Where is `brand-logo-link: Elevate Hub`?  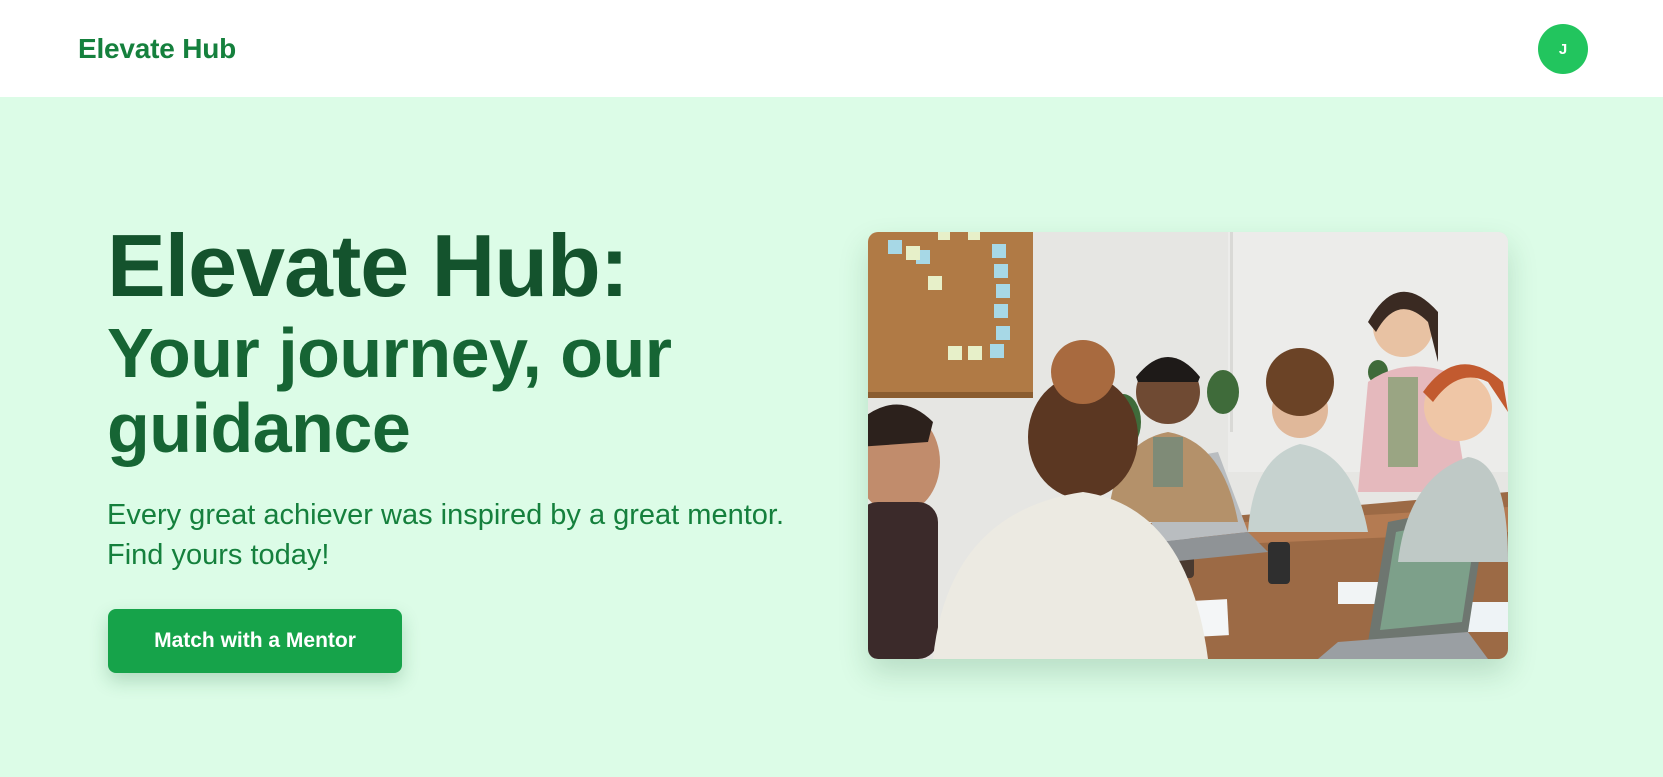 brand-logo-link: Elevate Hub is located at coordinates (157, 49).